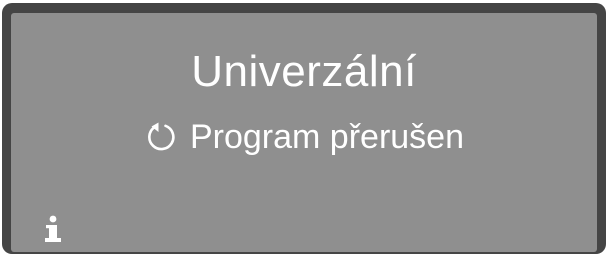 The height and width of the screenshot is (257, 608). Describe the element at coordinates (161, 137) in the screenshot. I see `restart-icon` at that location.